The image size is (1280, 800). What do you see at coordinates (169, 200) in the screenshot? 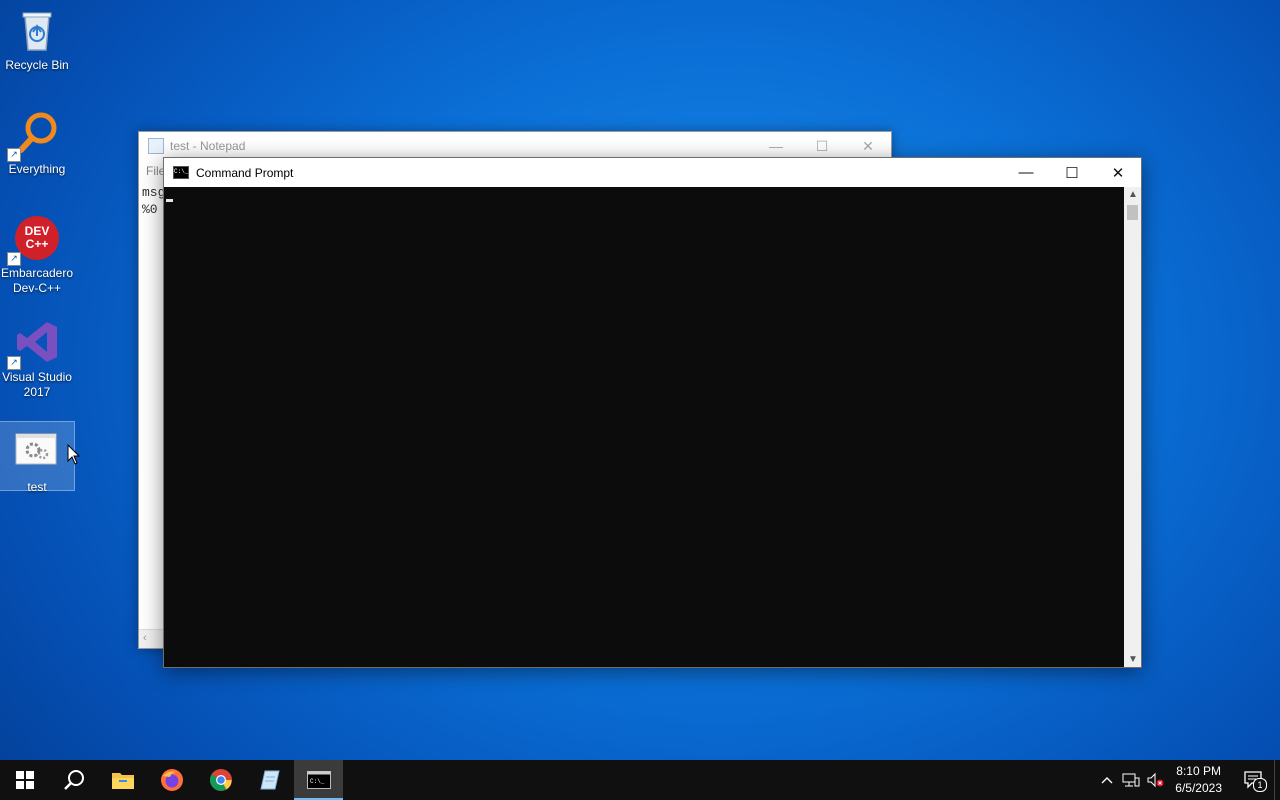
I see `cmd-cursor` at bounding box center [169, 200].